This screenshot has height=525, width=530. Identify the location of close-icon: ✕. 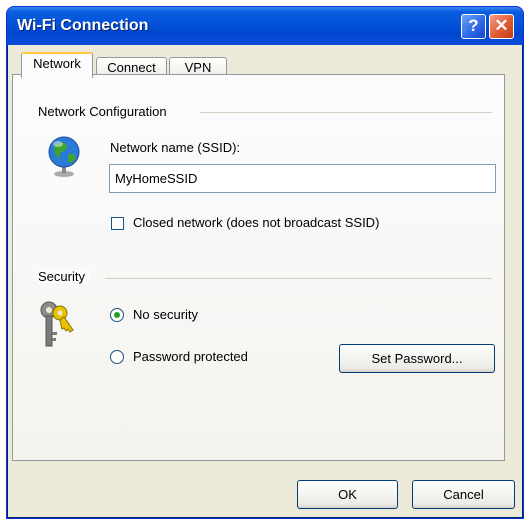
(501, 25).